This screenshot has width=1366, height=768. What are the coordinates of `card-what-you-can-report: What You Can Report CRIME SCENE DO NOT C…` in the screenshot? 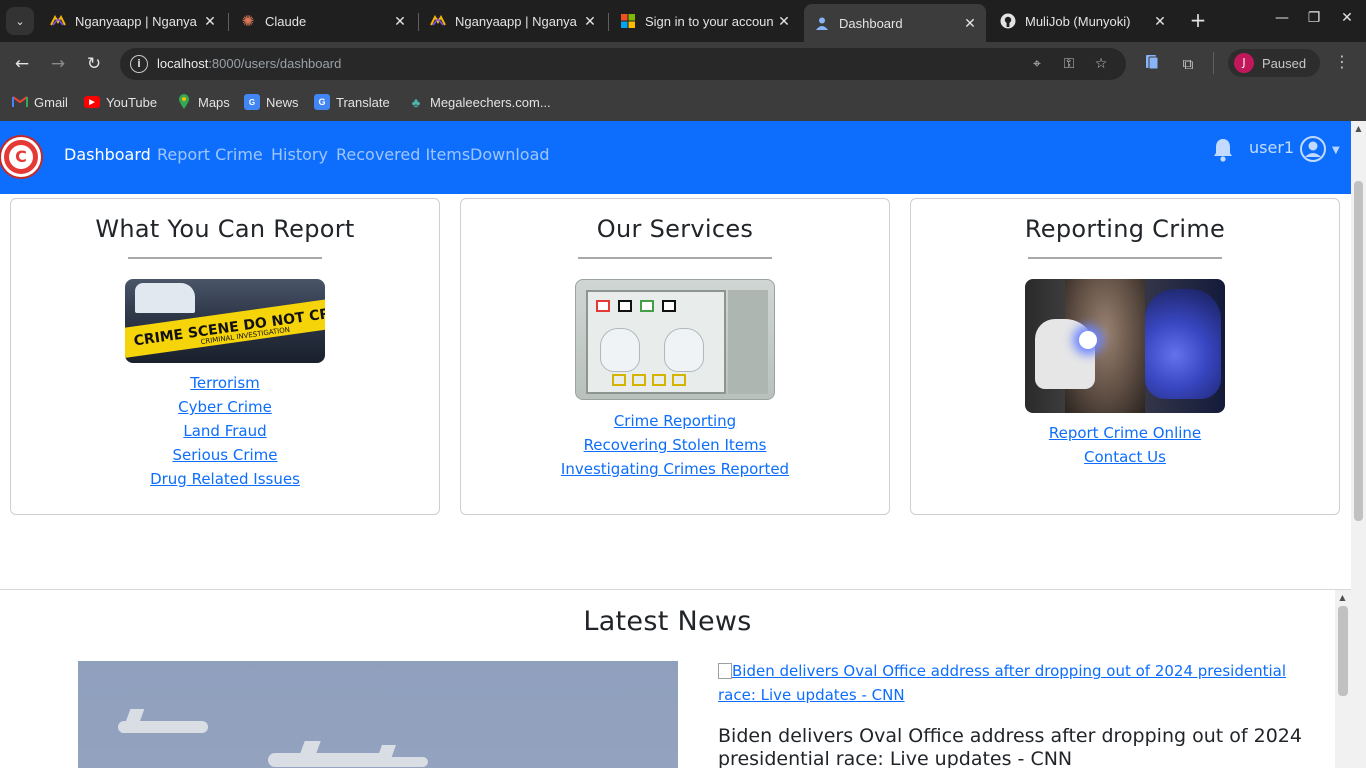 It's located at (225, 356).